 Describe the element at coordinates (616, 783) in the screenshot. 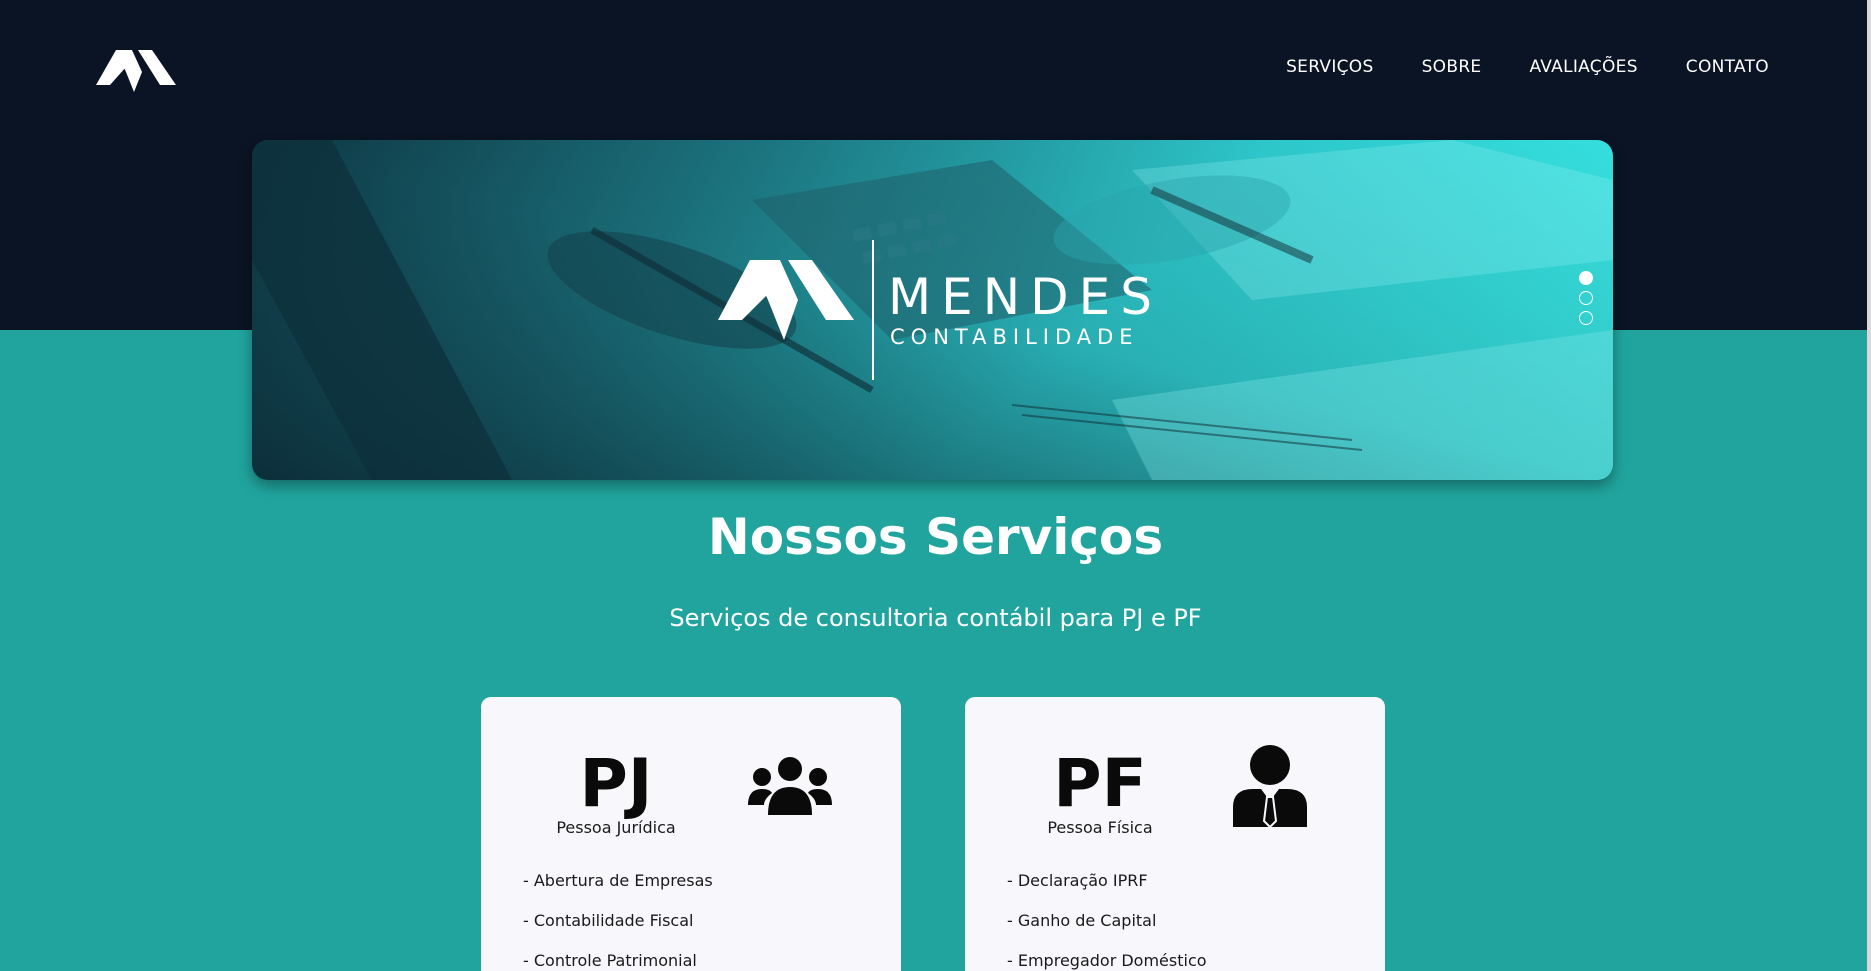

I see `card-code: PJ` at that location.